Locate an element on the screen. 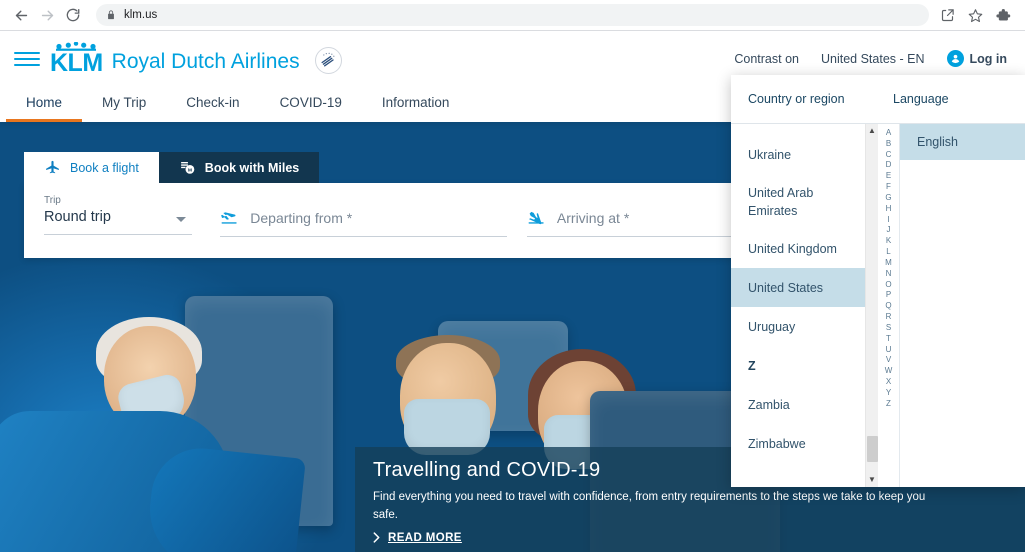 The width and height of the screenshot is (1025, 552). account-icon is located at coordinates (955, 58).